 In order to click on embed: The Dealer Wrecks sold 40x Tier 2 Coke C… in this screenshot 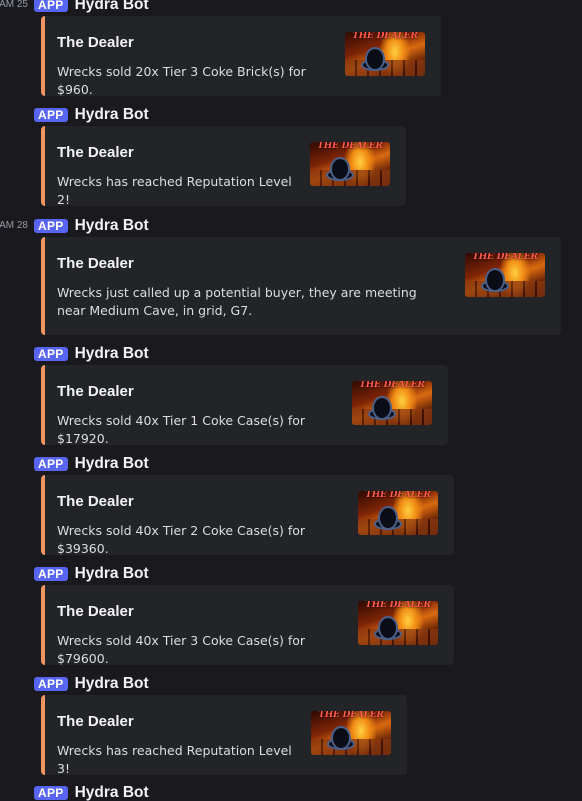, I will do `click(247, 515)`.